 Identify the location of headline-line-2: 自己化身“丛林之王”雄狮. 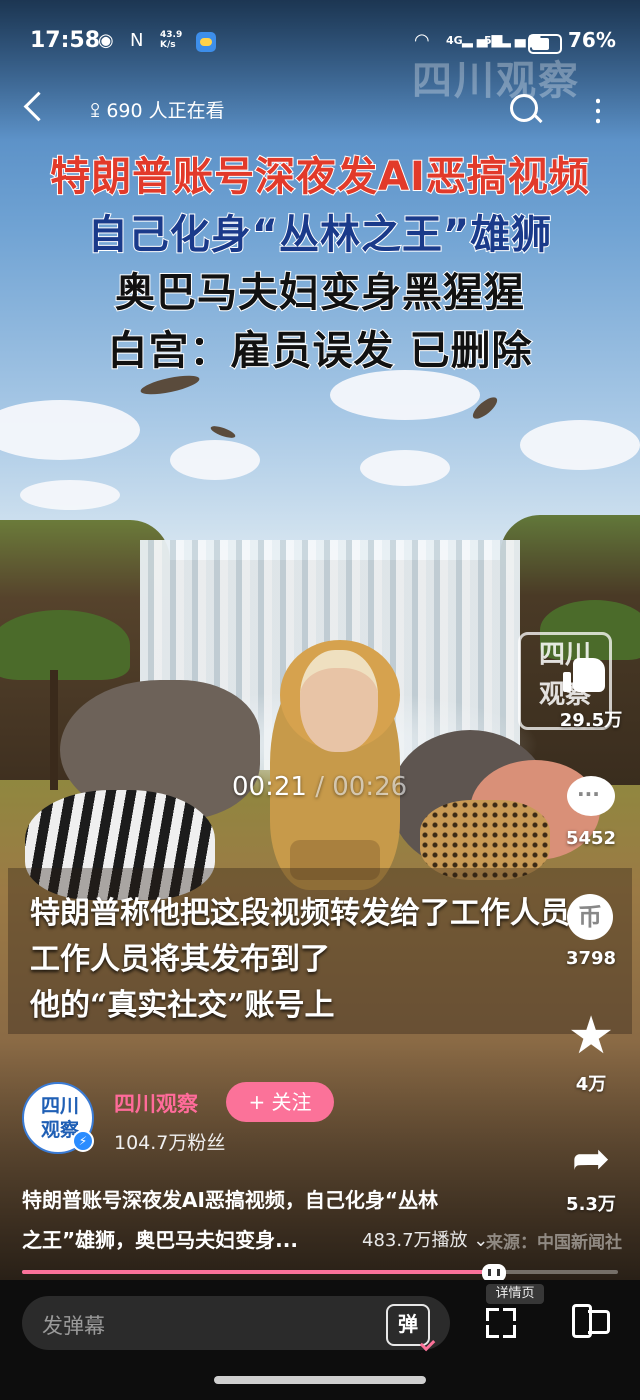
(320, 235).